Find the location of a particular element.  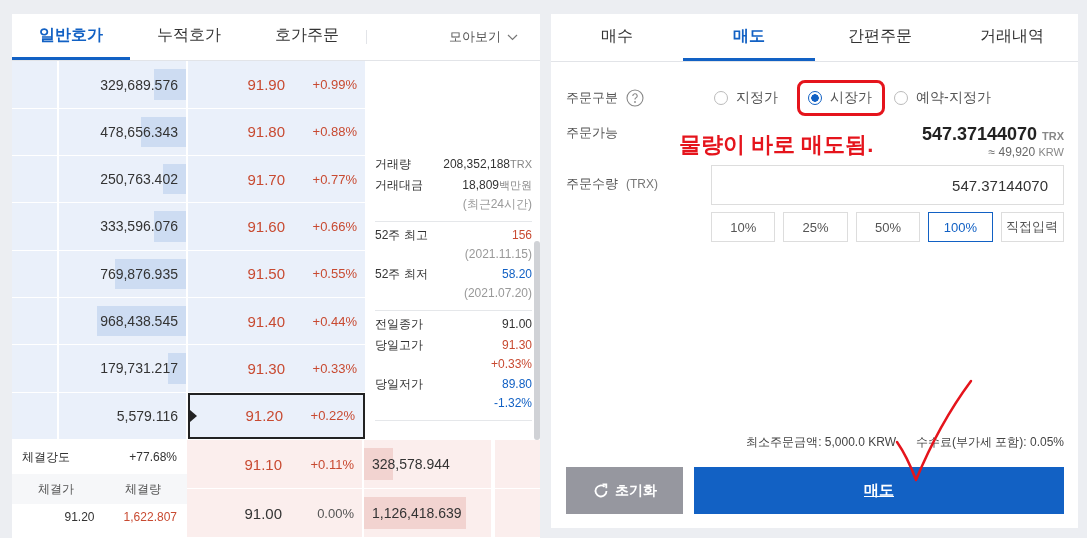

stat-value: 156 is located at coordinates (521, 236).